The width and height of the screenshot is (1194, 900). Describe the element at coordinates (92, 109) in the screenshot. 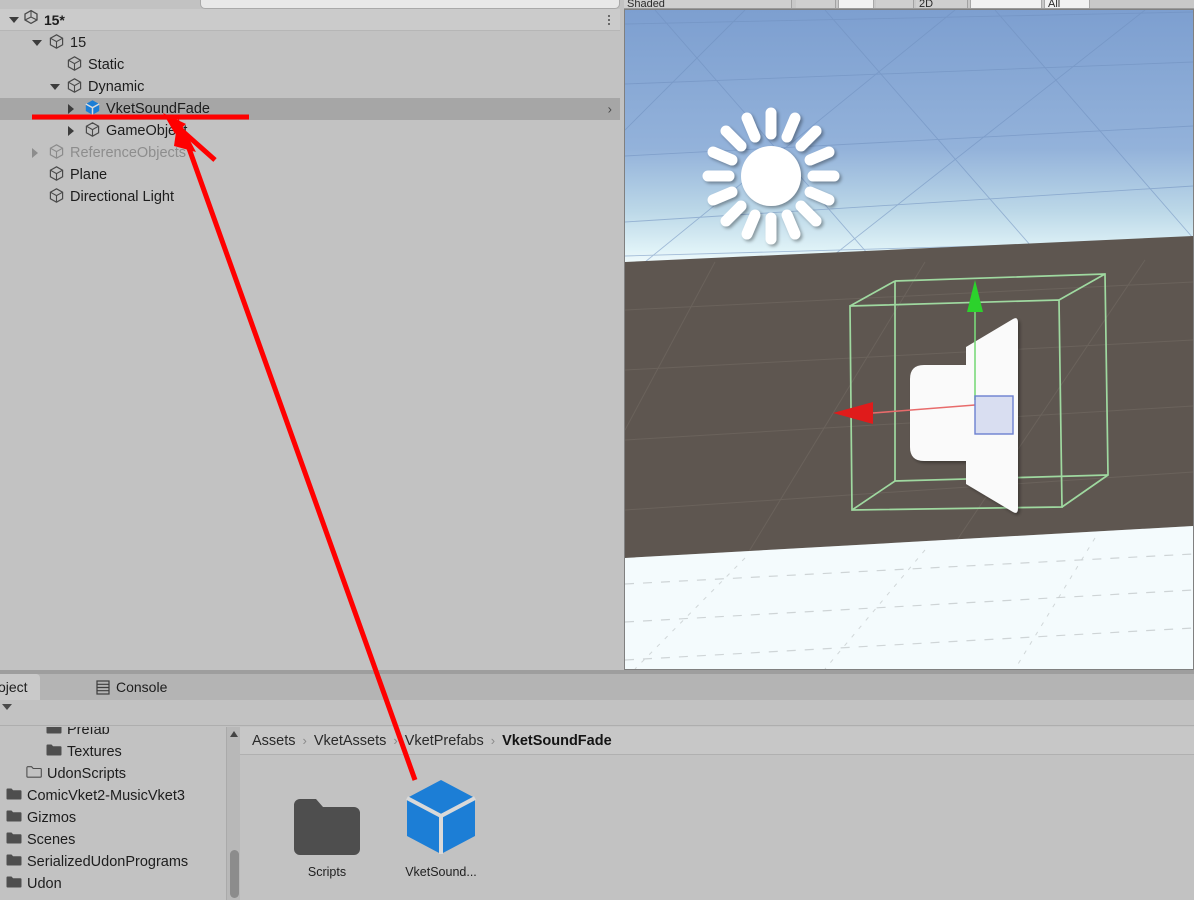

I see `prefab-cube-blue-icon` at that location.